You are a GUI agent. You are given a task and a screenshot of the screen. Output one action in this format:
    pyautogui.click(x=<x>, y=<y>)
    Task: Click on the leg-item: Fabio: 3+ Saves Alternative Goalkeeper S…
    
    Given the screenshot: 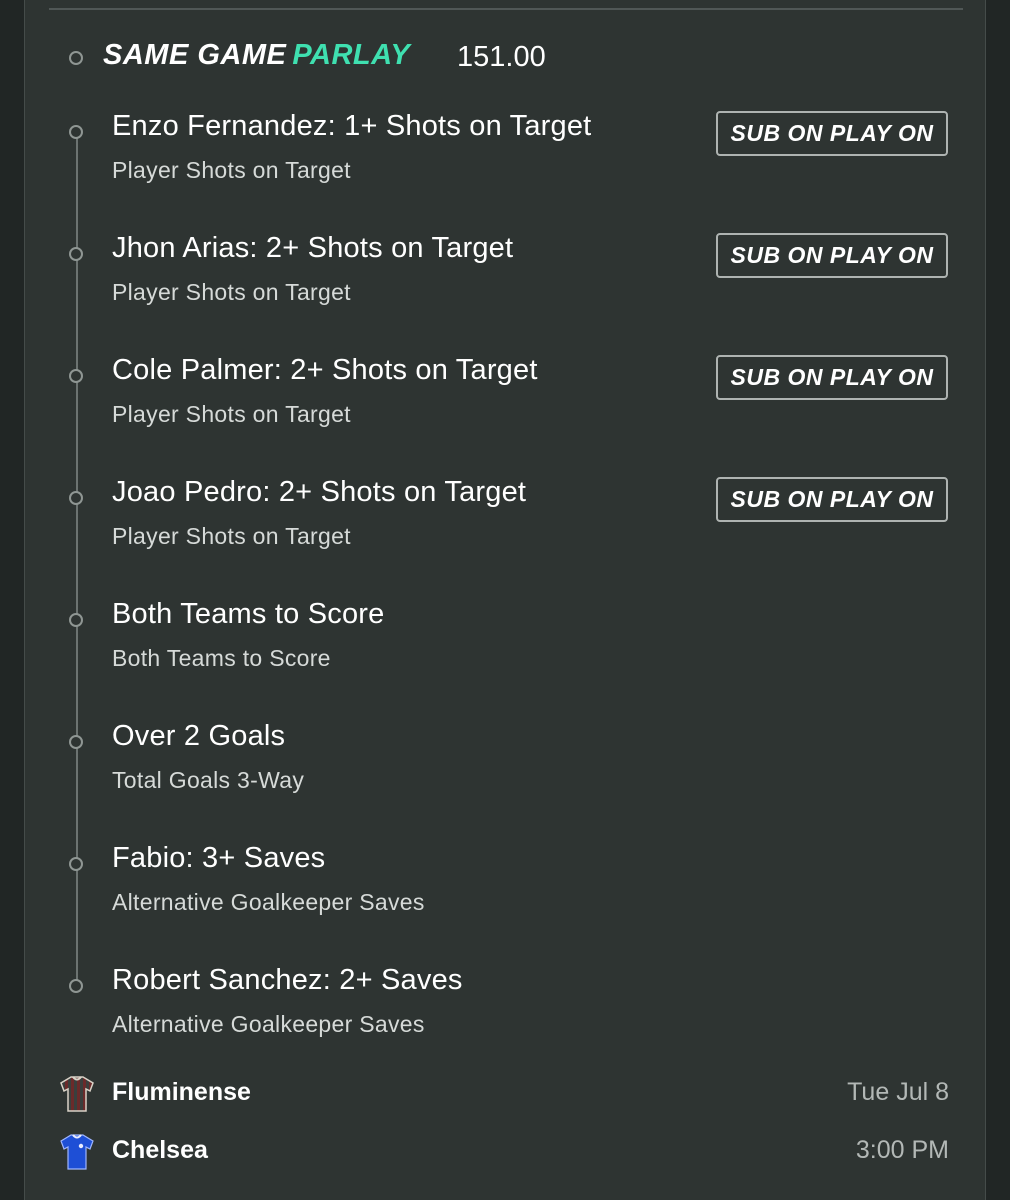 What is the action you would take?
    pyautogui.click(x=505, y=897)
    